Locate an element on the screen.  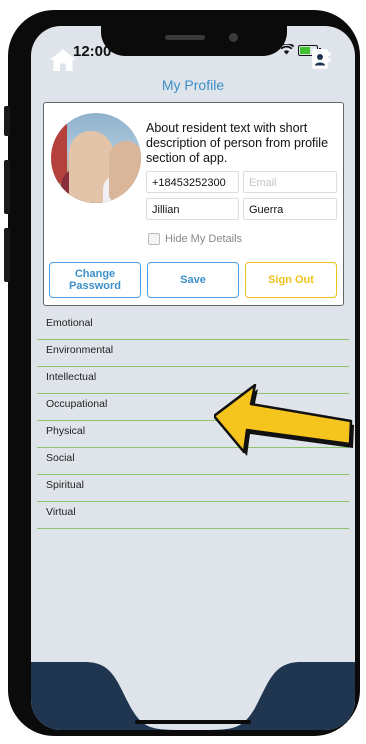
home-indicator is located at coordinates (193, 722).